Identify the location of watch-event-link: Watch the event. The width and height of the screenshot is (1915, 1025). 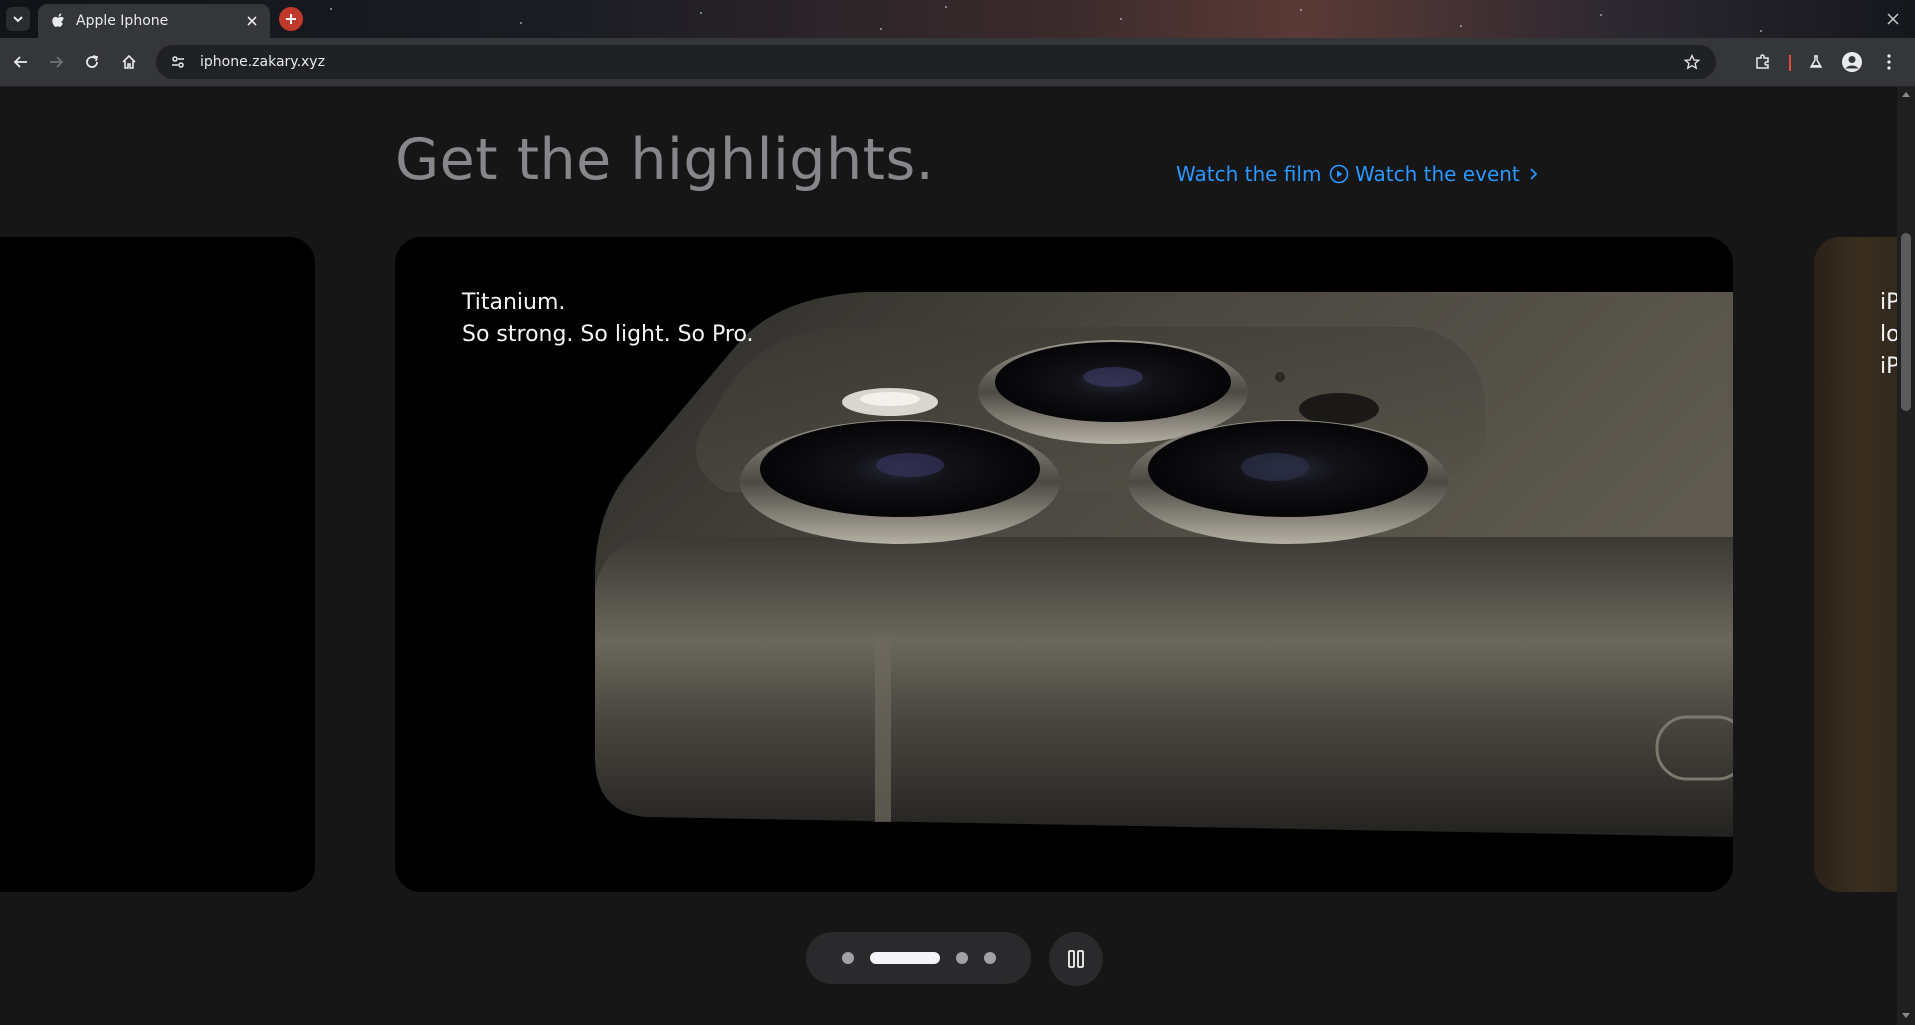
(1446, 174).